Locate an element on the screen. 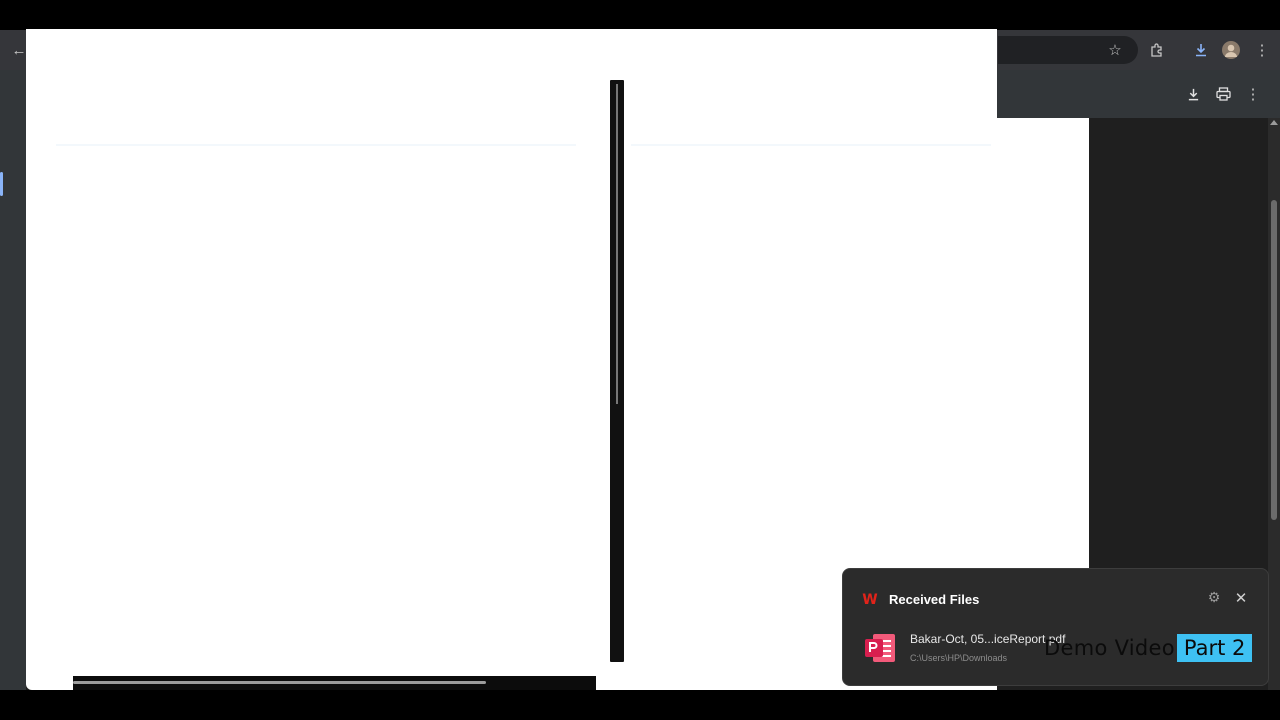 The image size is (1280, 720). vertical-scrollbar is located at coordinates (1274, 404).